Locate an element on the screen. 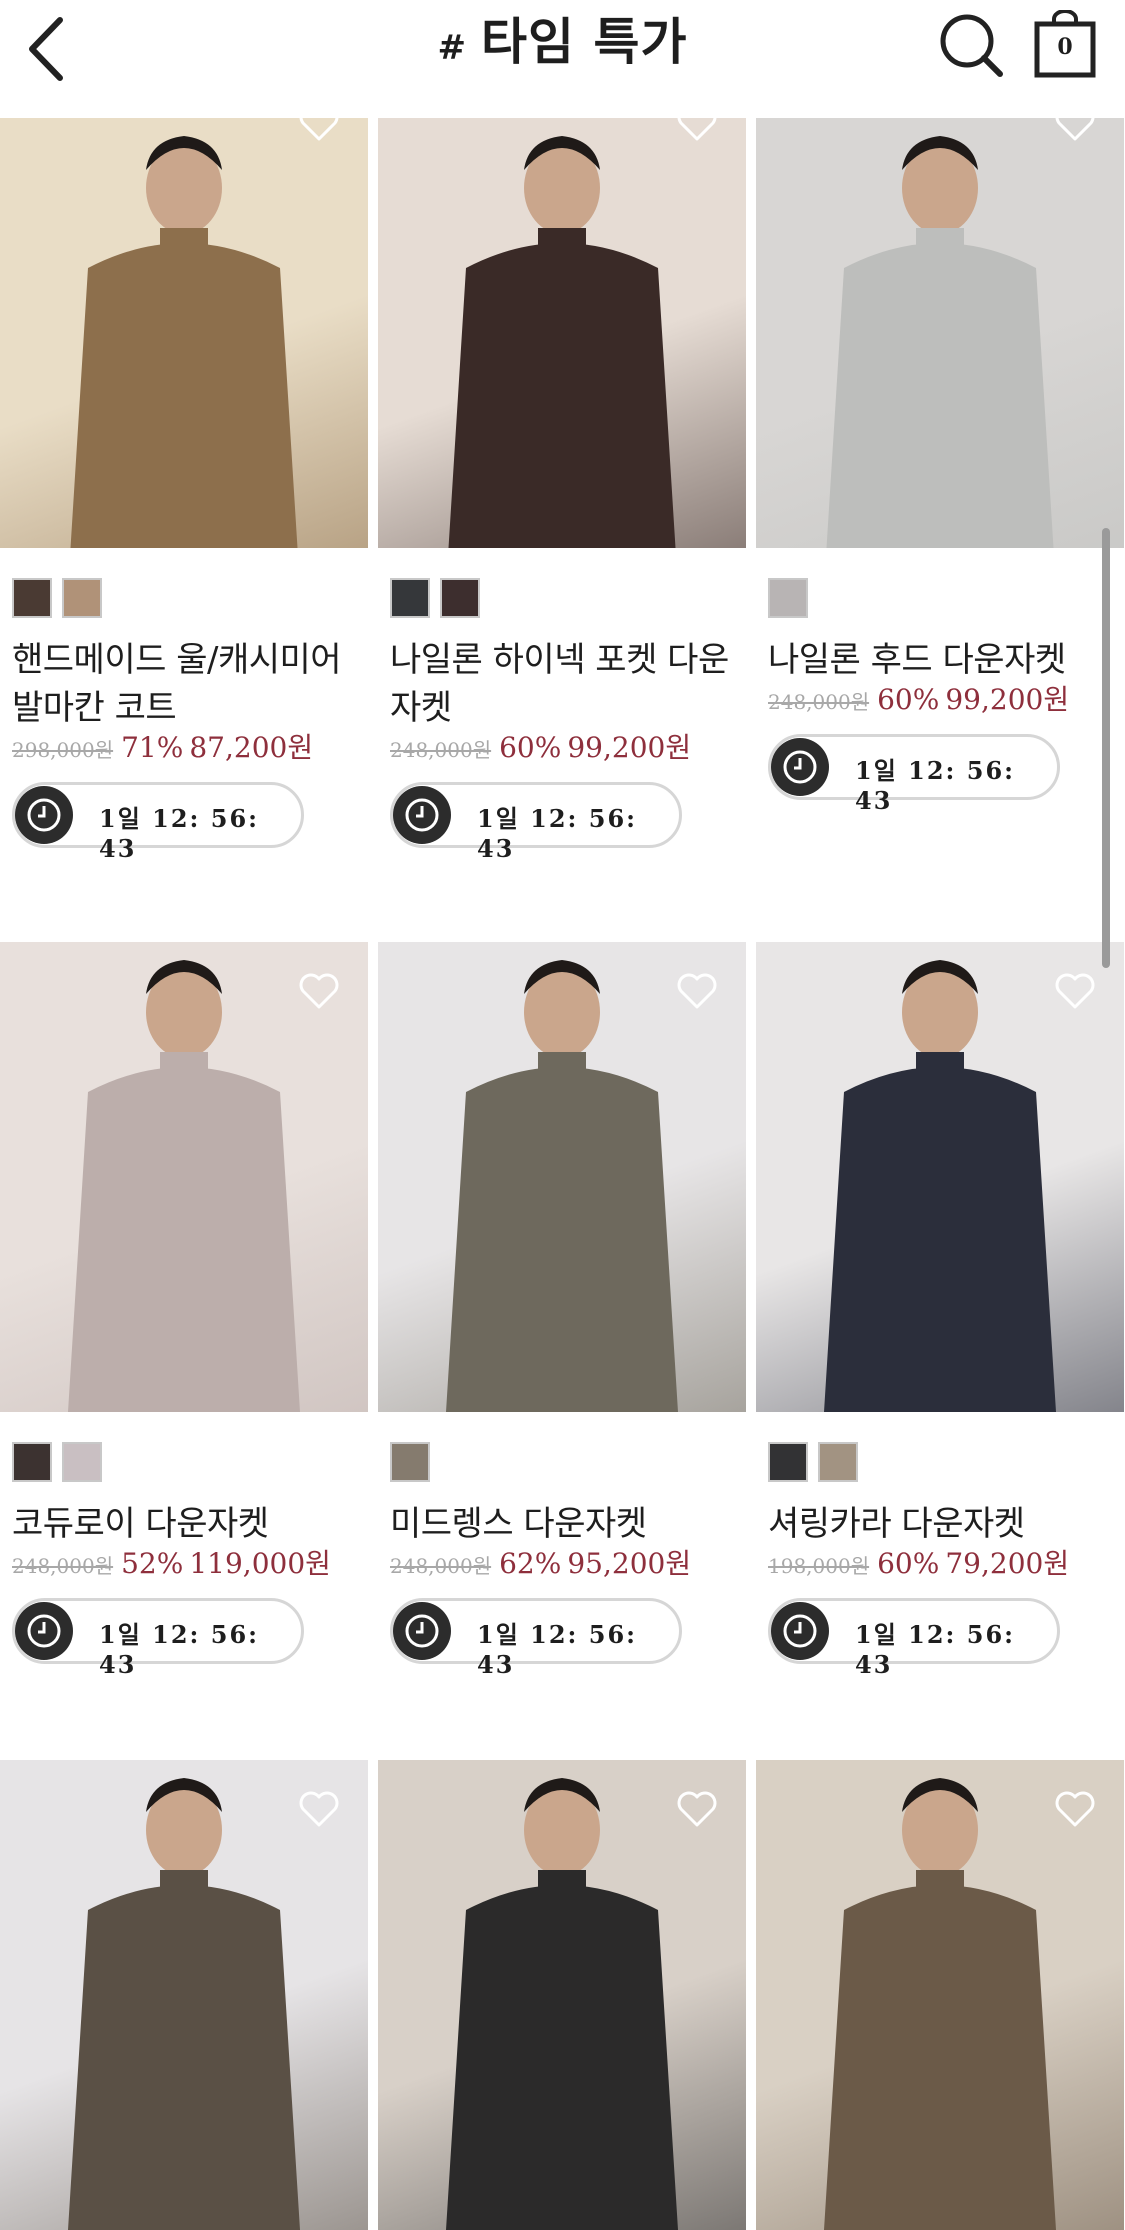 Image resolution: width=1125 pixels, height=2230 pixels. original-price: 298,000원 is located at coordinates (63, 750).